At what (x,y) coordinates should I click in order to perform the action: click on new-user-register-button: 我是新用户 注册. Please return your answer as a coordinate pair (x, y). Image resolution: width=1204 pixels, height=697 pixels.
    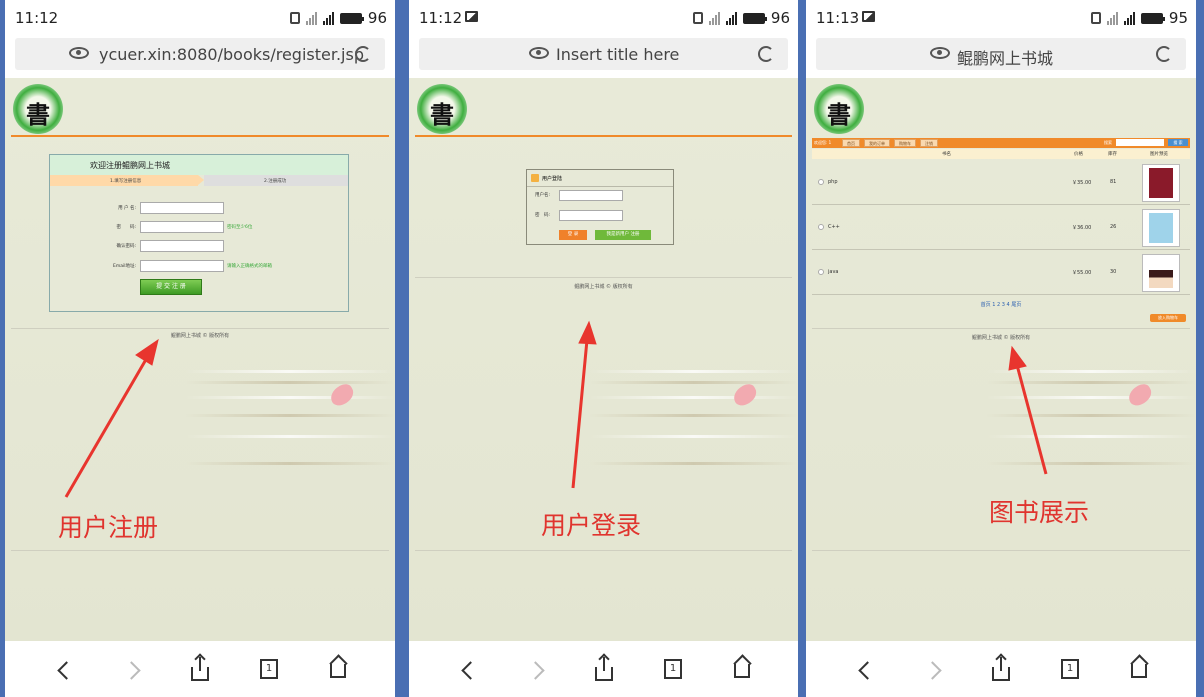
    Looking at the image, I should click on (623, 235).